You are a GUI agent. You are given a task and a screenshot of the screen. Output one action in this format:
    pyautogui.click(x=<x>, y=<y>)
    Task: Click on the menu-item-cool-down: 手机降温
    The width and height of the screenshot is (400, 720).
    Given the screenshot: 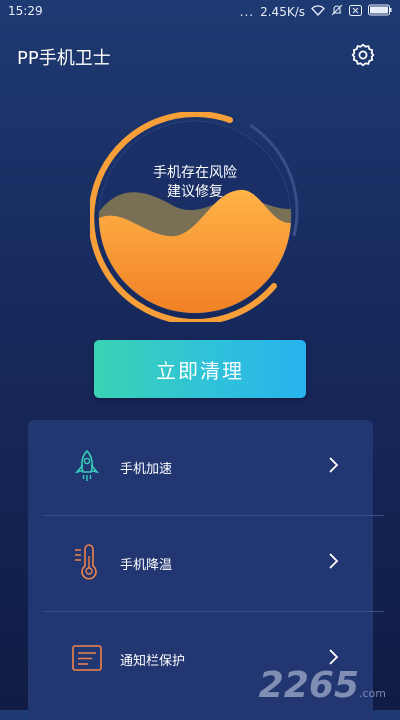 What is the action you would take?
    pyautogui.click(x=200, y=563)
    